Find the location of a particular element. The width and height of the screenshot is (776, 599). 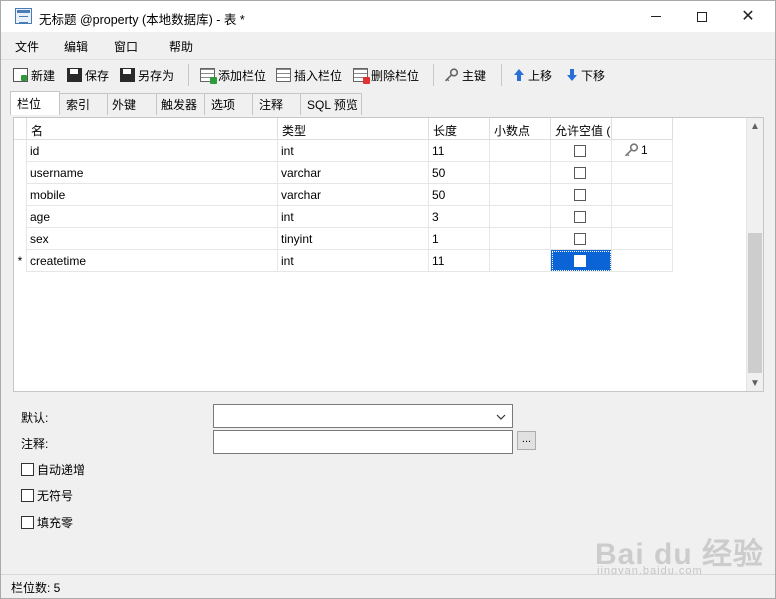

grid-header: 名 类型 长度 小数点 允许空值 ( is located at coordinates (343, 129).